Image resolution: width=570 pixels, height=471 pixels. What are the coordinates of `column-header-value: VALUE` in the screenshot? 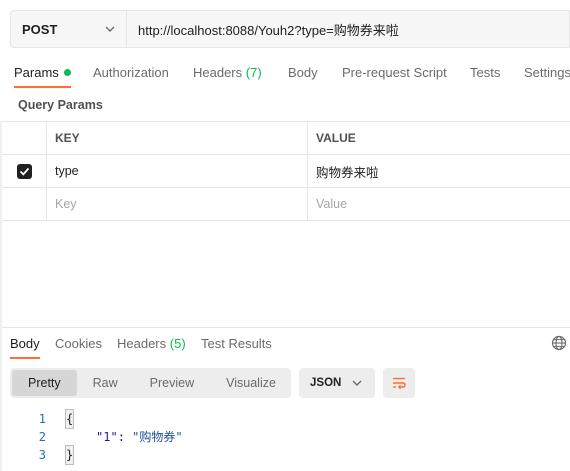 It's located at (336, 138).